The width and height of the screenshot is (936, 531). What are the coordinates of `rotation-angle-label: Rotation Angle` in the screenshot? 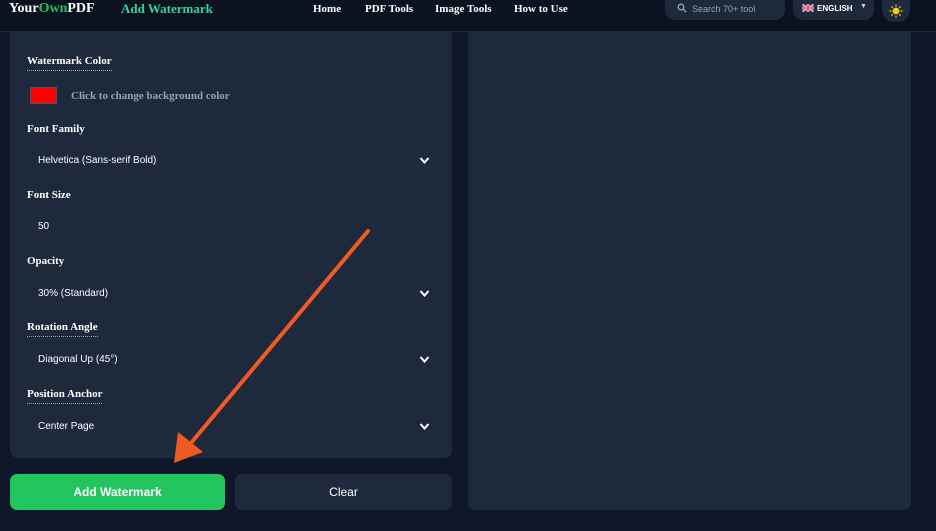 It's located at (62, 329).